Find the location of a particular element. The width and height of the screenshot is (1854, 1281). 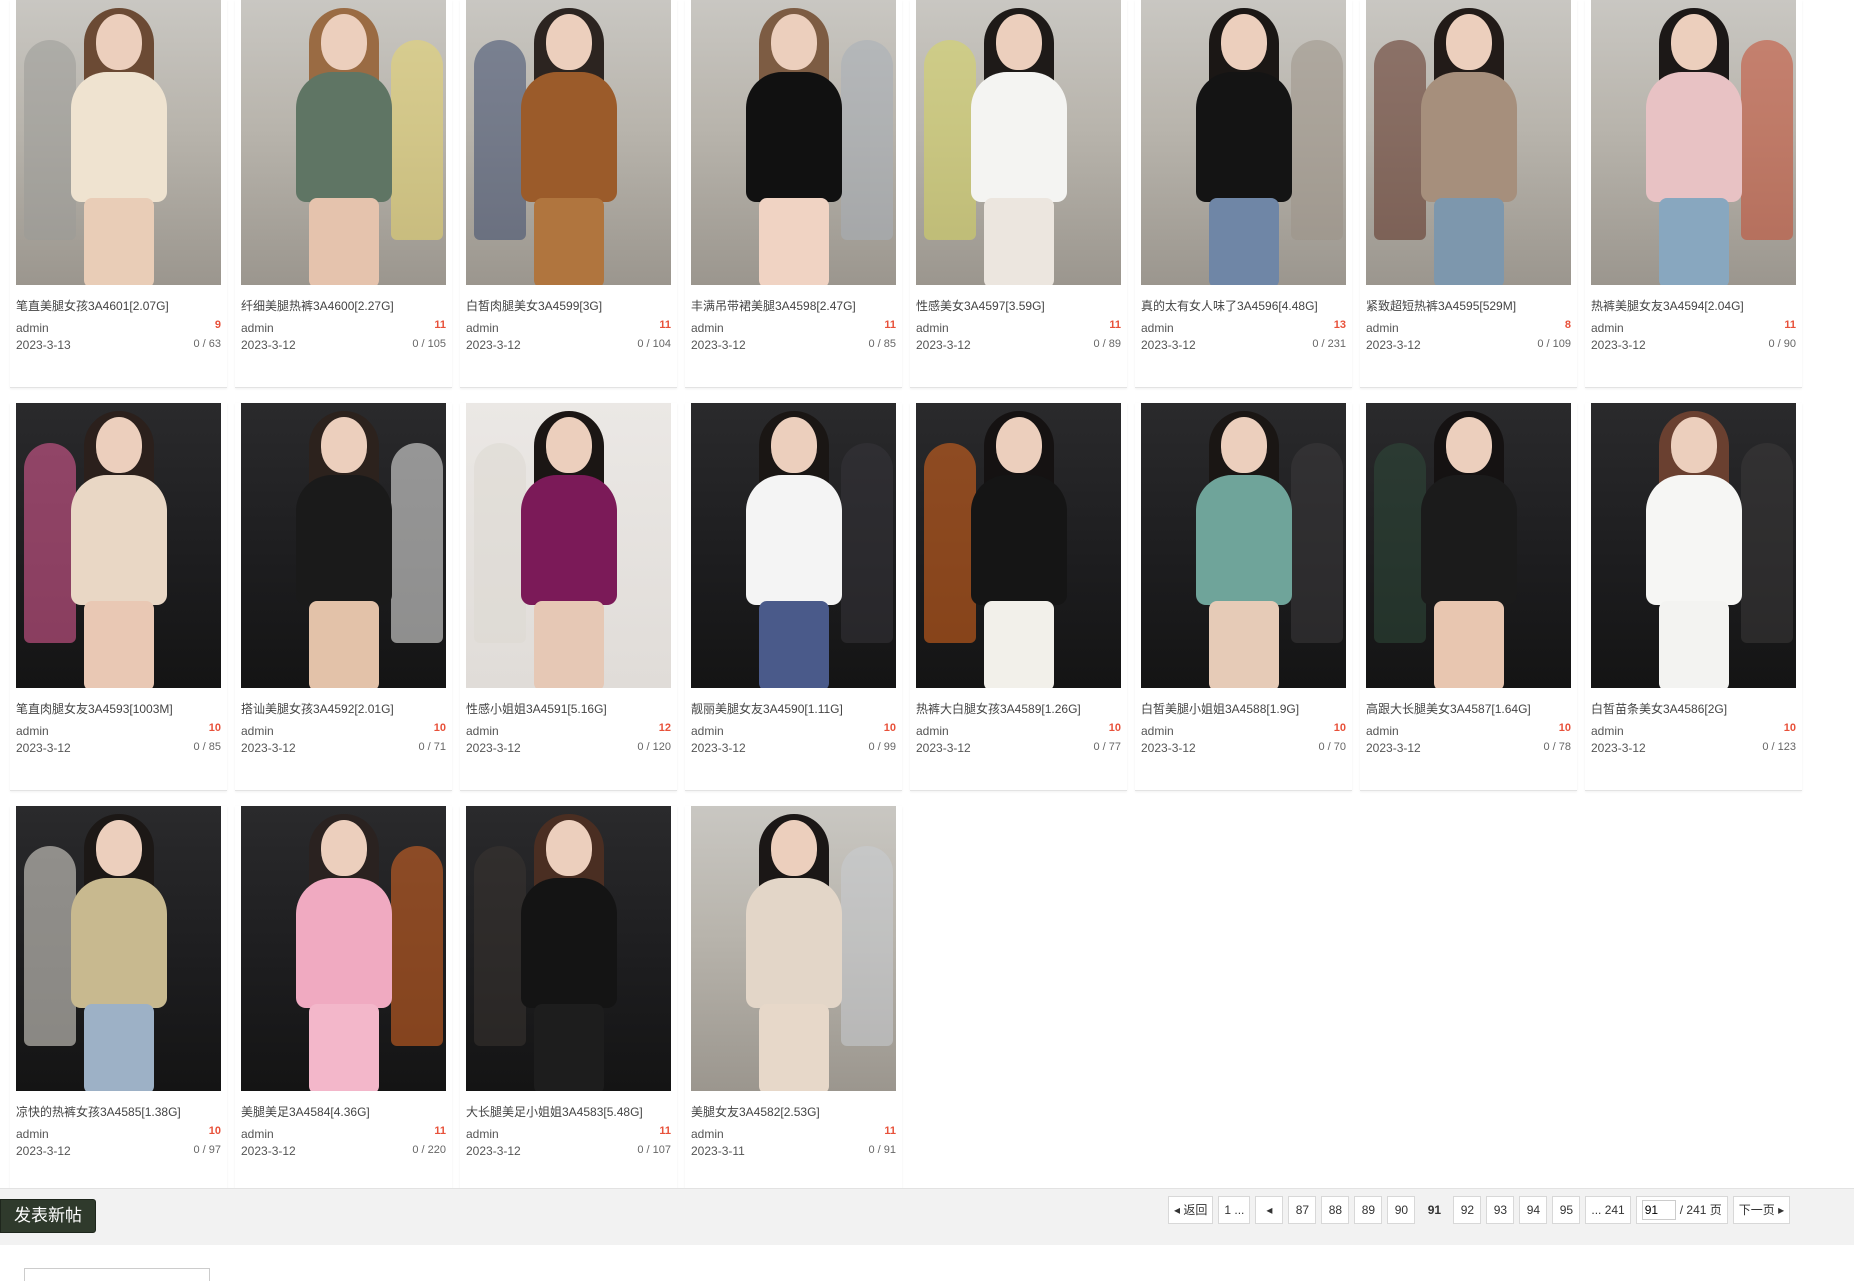

post-title: 真的太有女人味了3A4596[4.48G] is located at coordinates (1243, 305).